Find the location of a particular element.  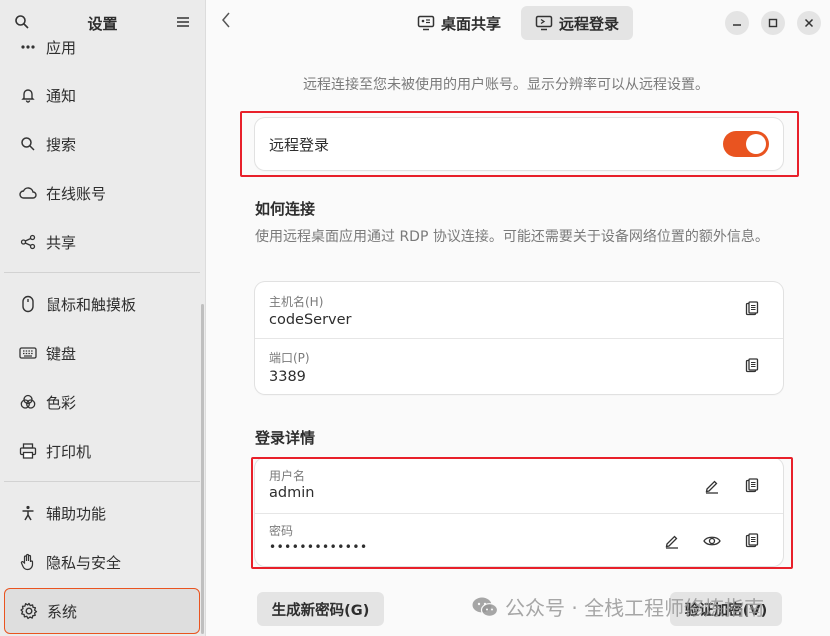

bell-icon is located at coordinates (28, 95).